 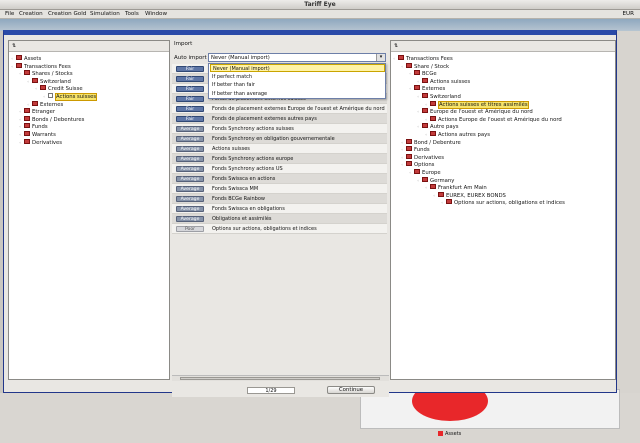 I want to click on tree-node-label: EUREX, EUREX BONDS, so click(x=476, y=195).